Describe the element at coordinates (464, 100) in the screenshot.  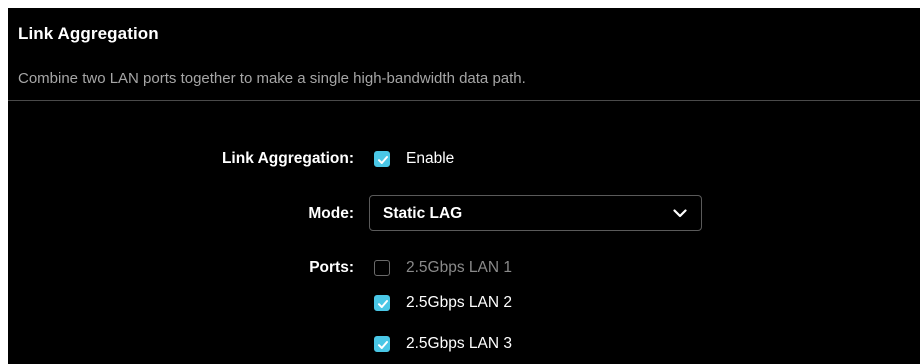
I see `divider` at that location.